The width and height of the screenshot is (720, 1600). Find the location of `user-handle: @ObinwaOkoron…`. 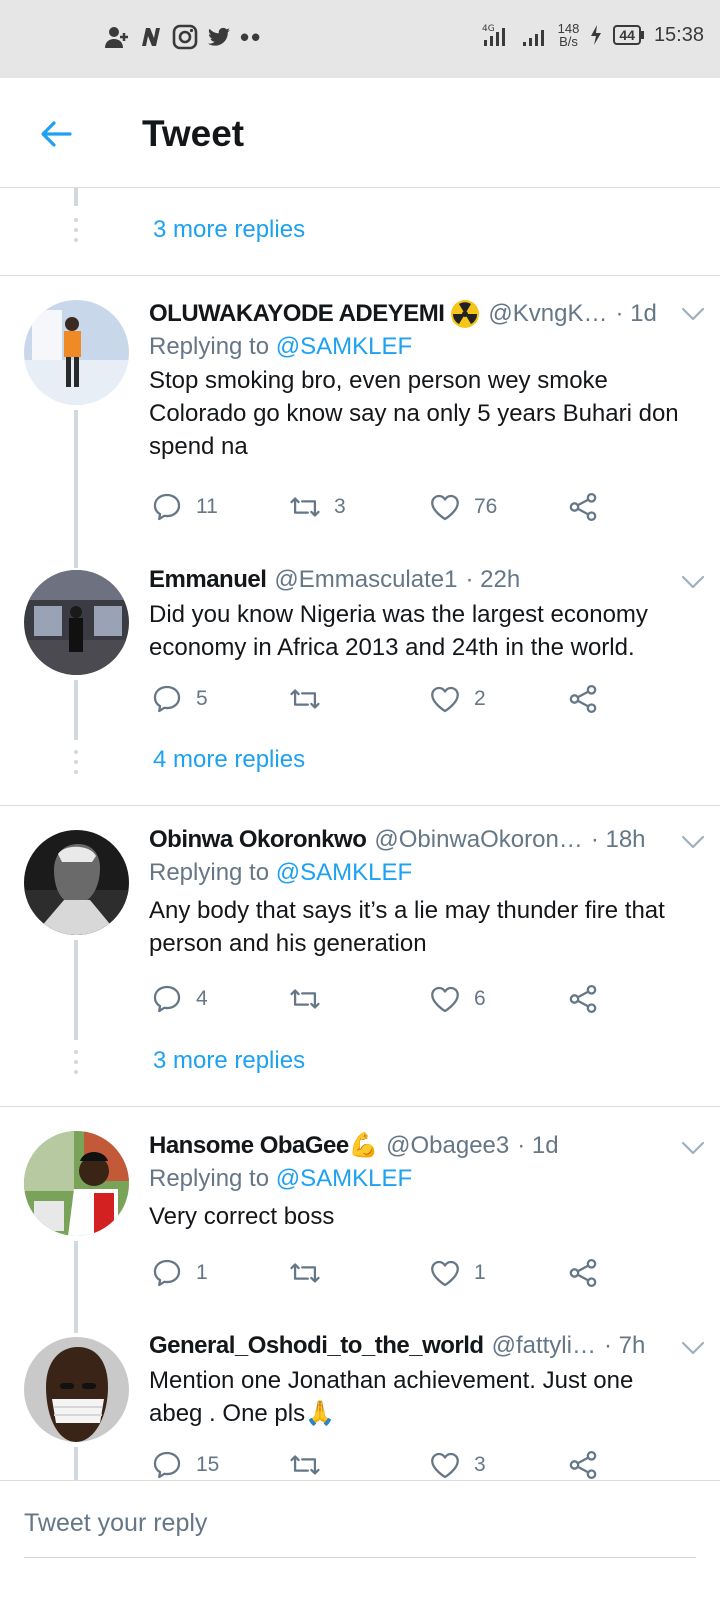

user-handle: @ObinwaOkoron… is located at coordinates (478, 840).